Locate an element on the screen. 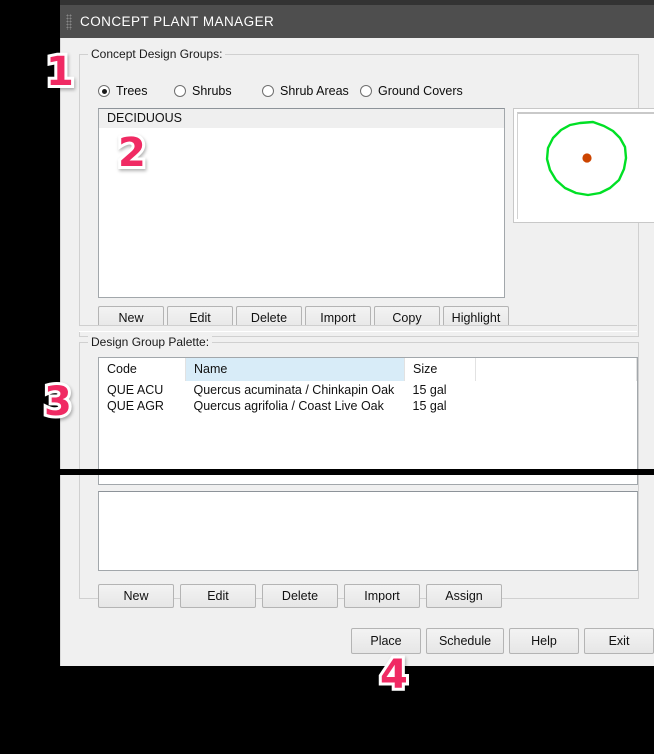 This screenshot has width=654, height=754. screenshot-stitch-band is located at coordinates (327, 472).